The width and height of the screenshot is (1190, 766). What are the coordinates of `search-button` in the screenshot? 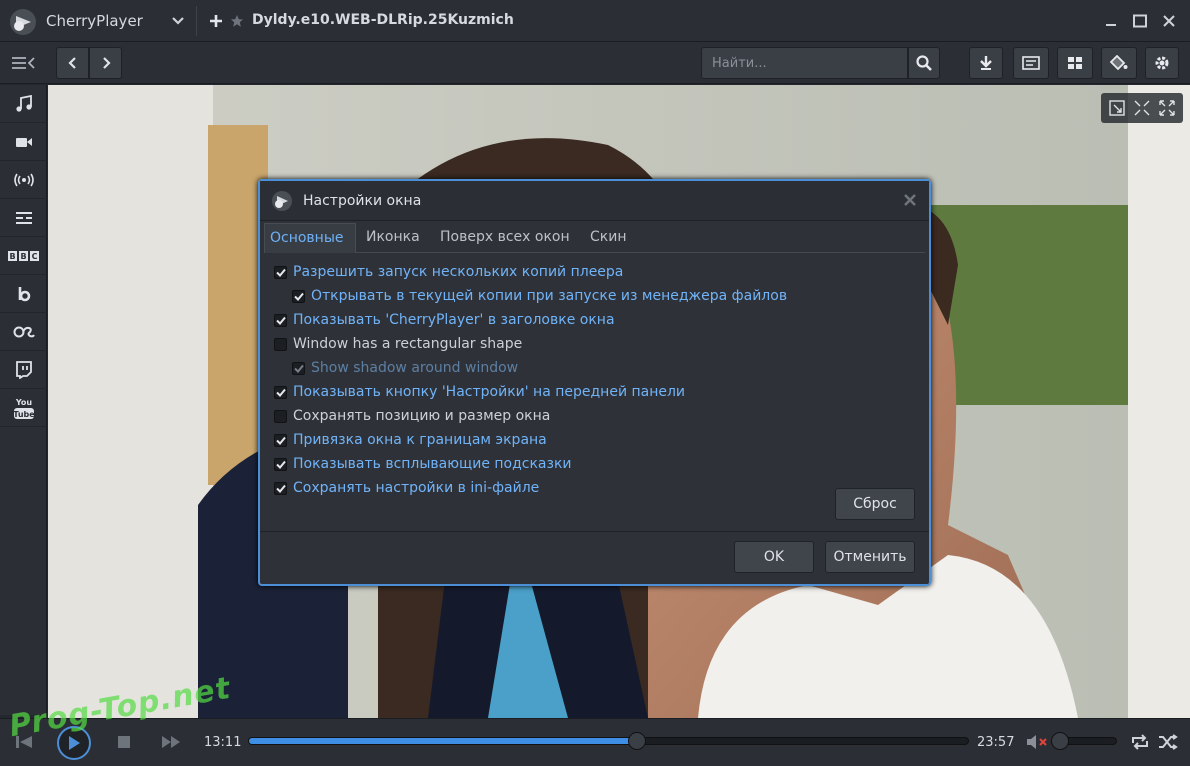 It's located at (924, 63).